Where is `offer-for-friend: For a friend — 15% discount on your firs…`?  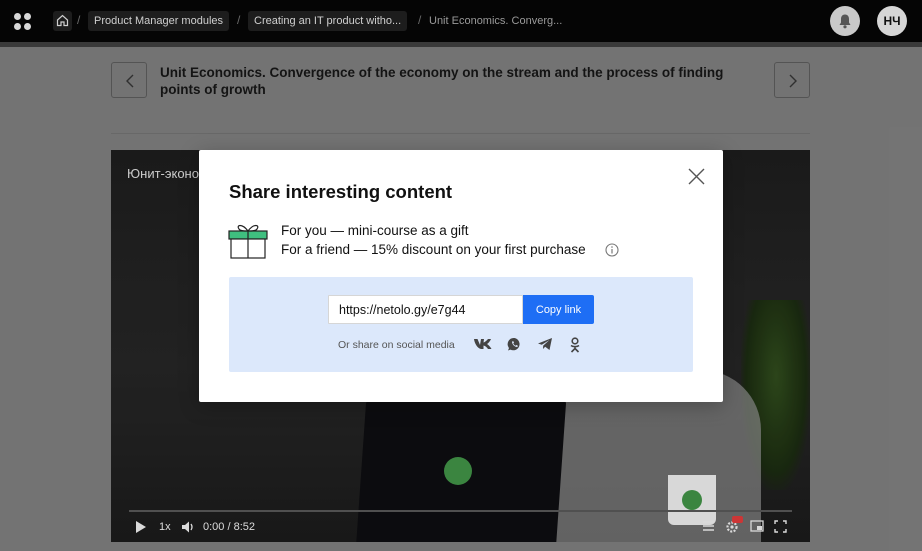
offer-for-friend: For a friend — 15% discount on your firs… is located at coordinates (433, 249).